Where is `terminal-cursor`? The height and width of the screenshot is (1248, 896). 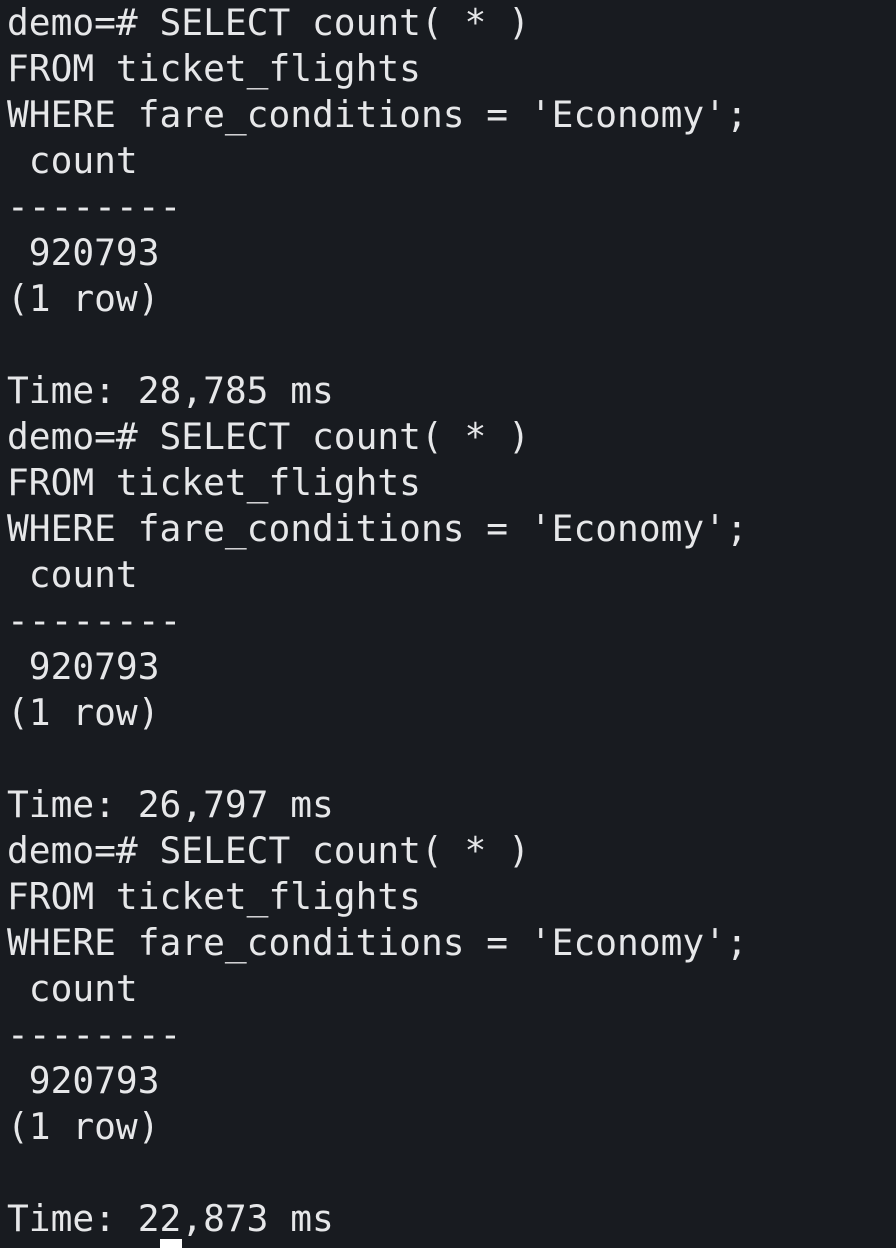
terminal-cursor is located at coordinates (171, 1243).